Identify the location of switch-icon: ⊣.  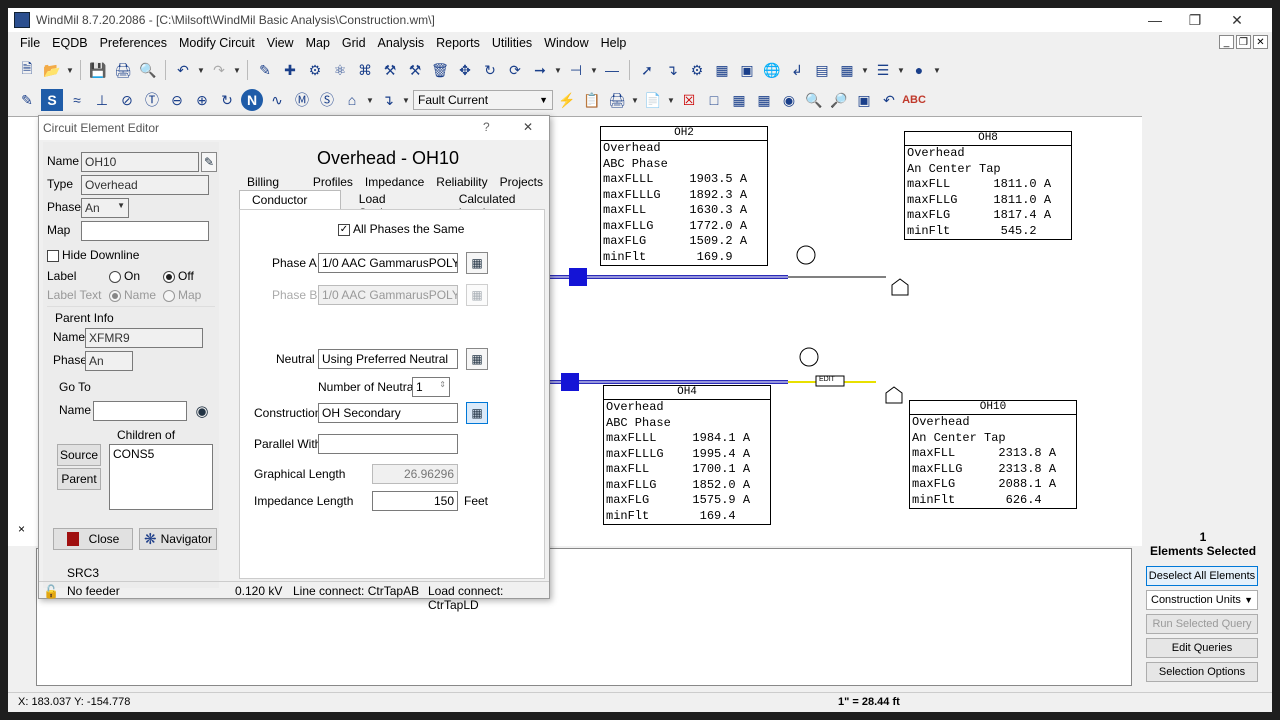
(576, 70).